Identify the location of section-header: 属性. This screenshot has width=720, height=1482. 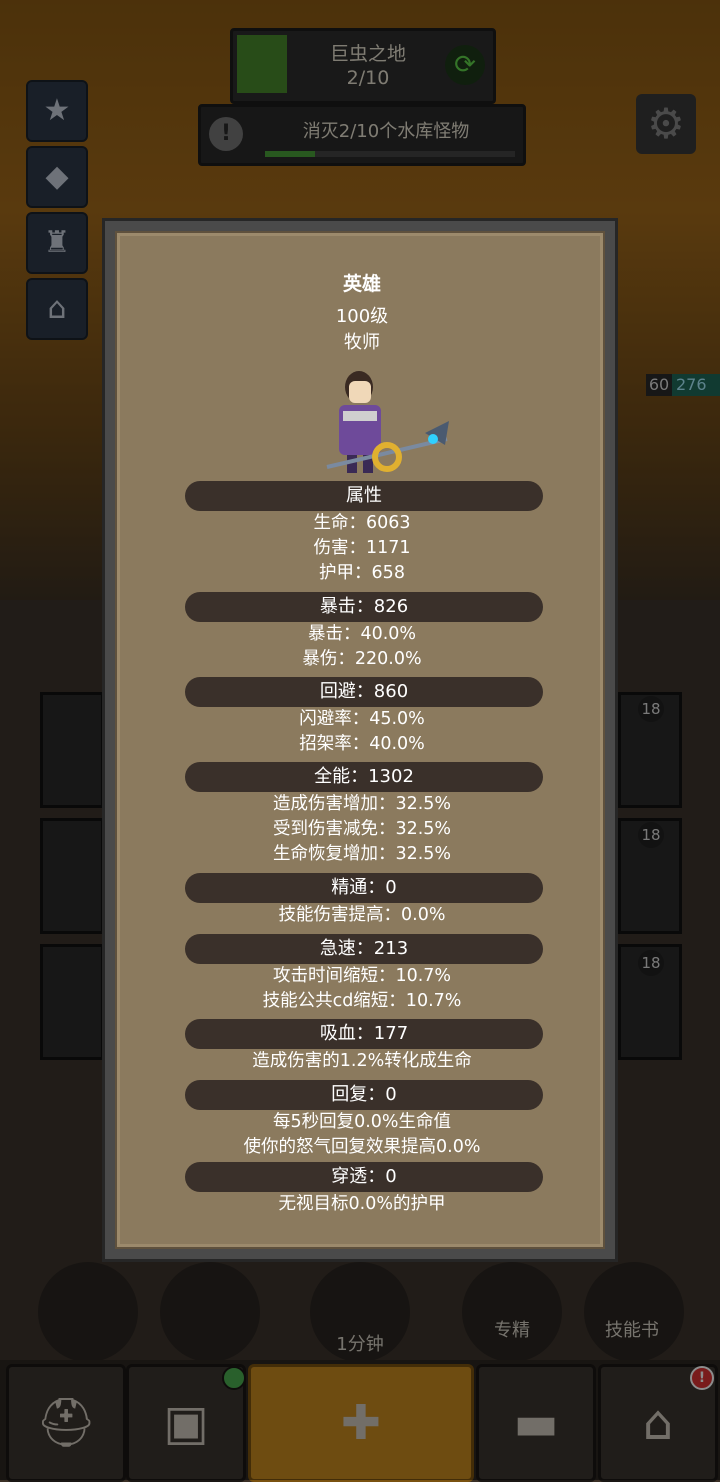
(364, 496).